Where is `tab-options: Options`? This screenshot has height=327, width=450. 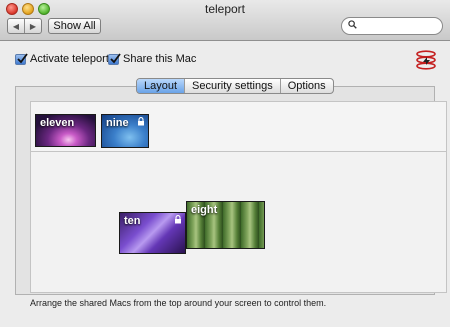
tab-options: Options is located at coordinates (306, 86).